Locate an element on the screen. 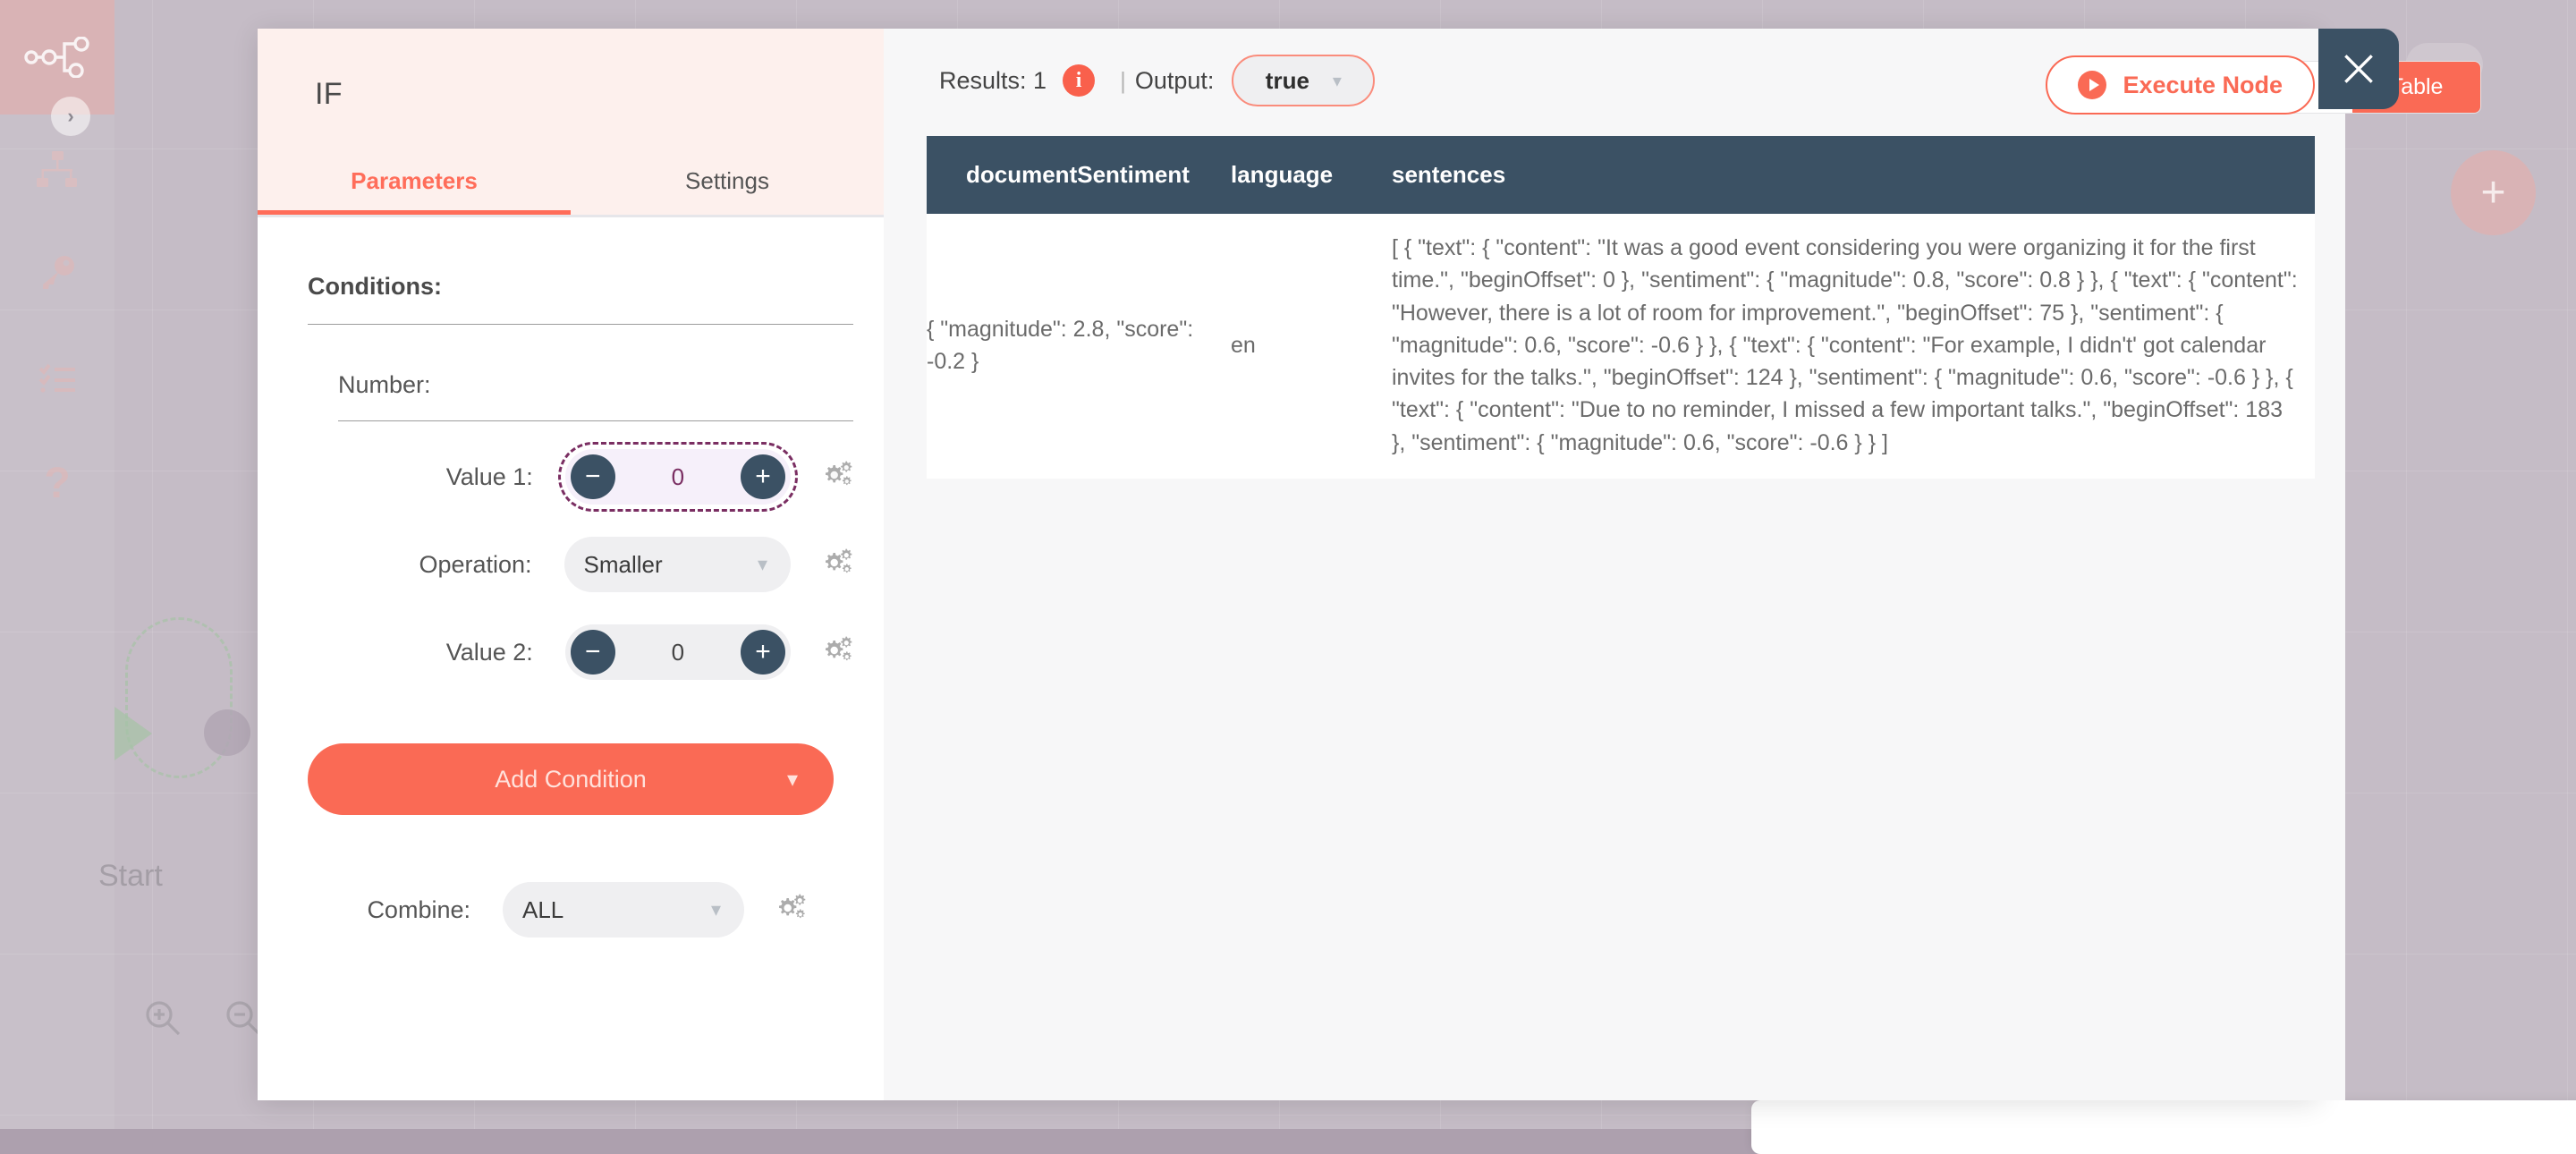  combine-label: Combine: is located at coordinates (395, 910).